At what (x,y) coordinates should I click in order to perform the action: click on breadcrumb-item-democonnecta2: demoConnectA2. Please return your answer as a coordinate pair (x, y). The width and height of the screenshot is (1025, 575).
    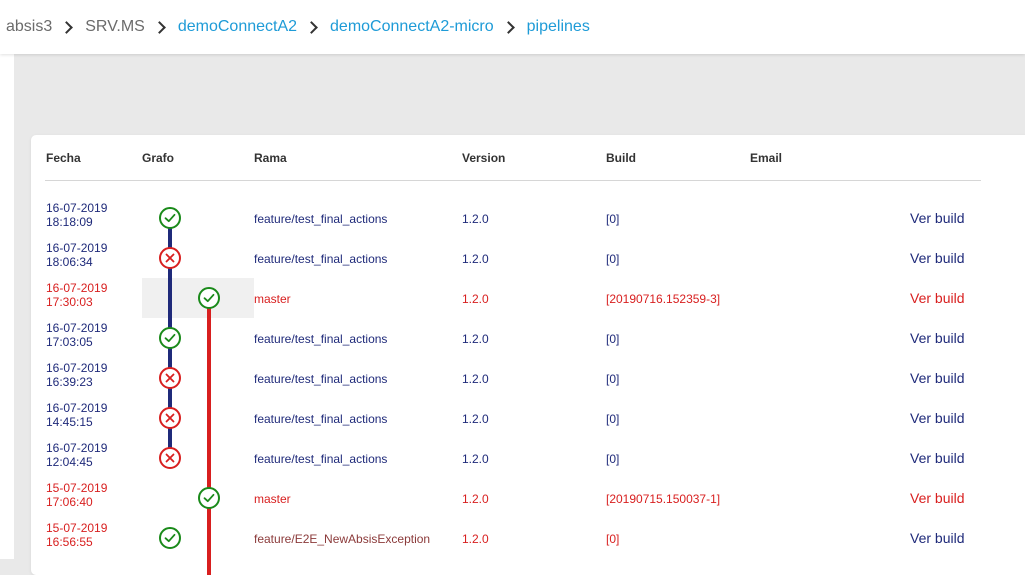
    Looking at the image, I should click on (237, 27).